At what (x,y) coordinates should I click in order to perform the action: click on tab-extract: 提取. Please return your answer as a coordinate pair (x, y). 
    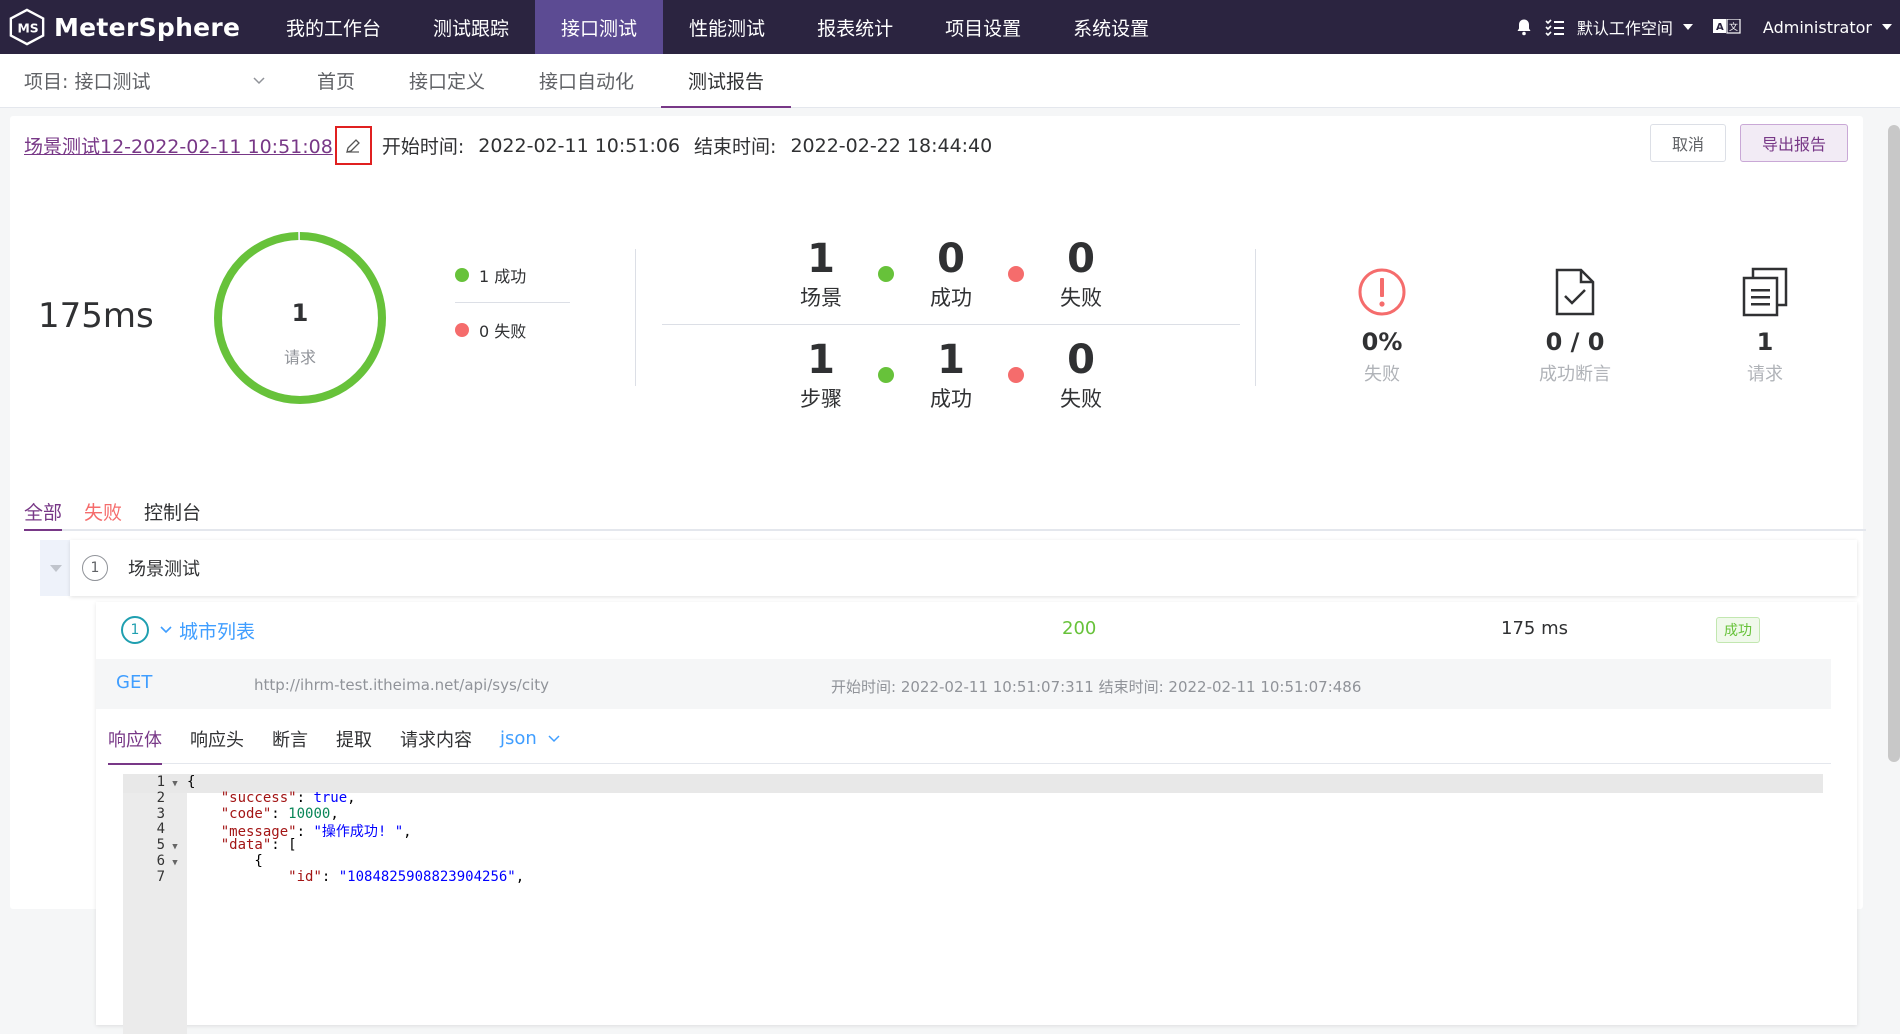
    Looking at the image, I should click on (354, 739).